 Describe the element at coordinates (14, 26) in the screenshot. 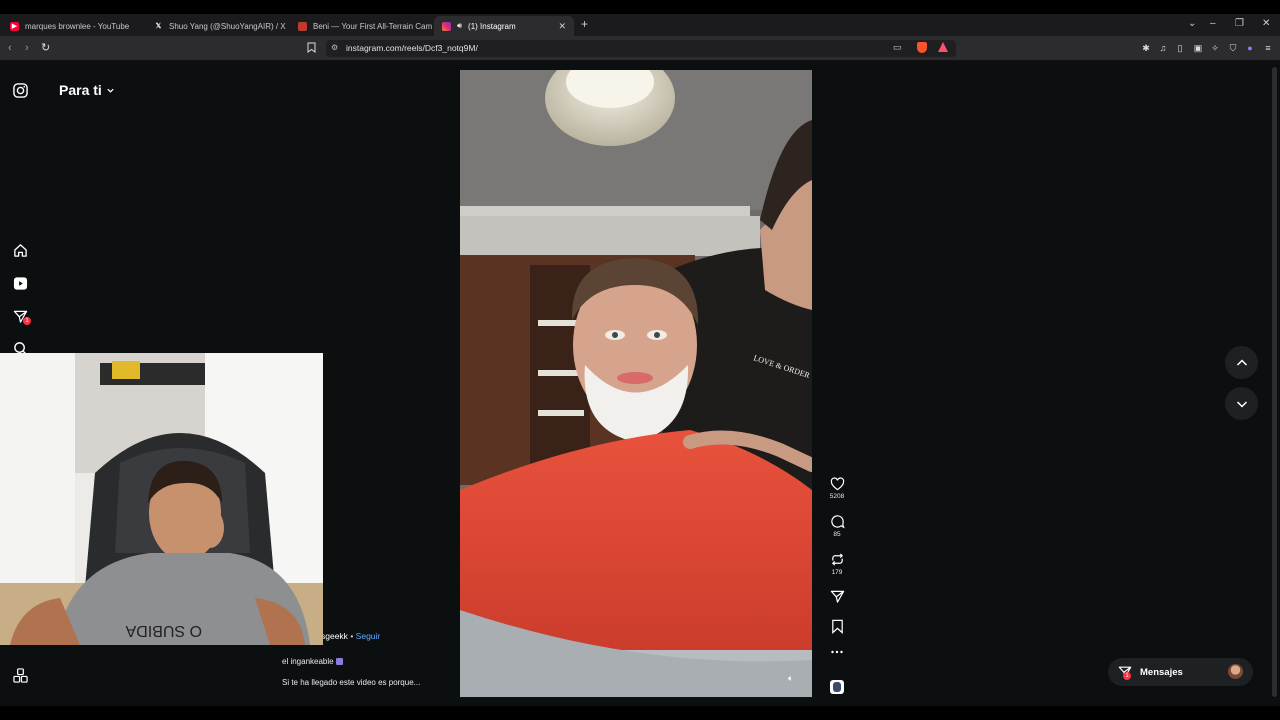

I see `youtube-icon: ▶` at that location.